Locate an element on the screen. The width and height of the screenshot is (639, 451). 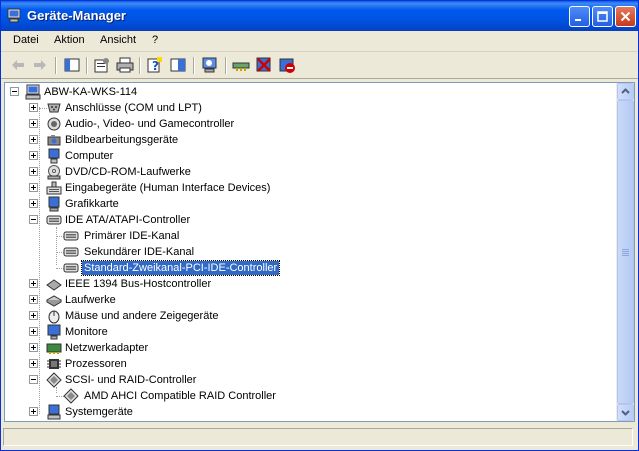
network-adapter-icon is located at coordinates (54, 348).